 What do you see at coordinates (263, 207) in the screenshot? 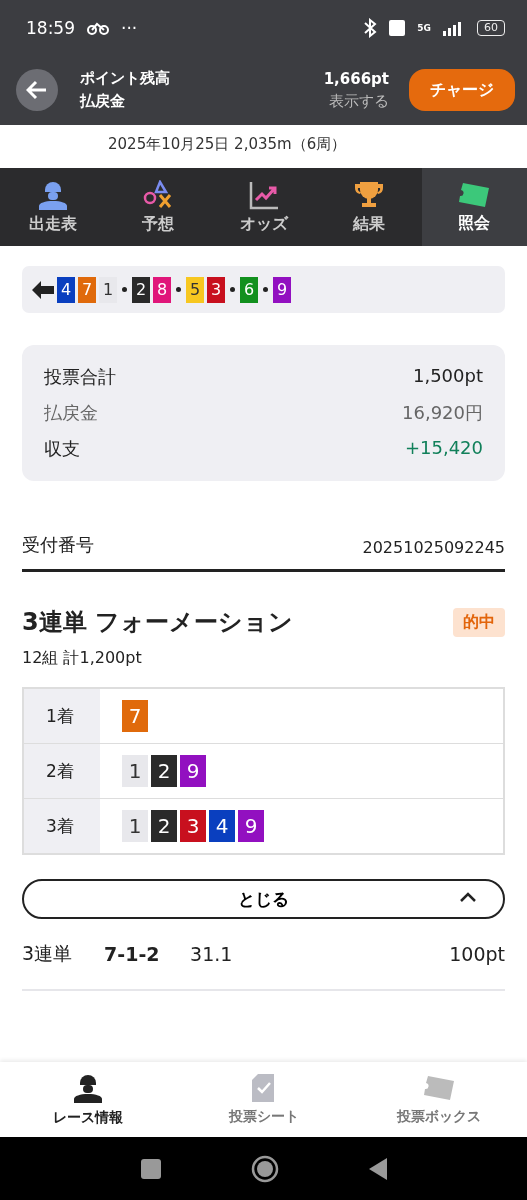
I see `nav-tab: オッズ` at bounding box center [263, 207].